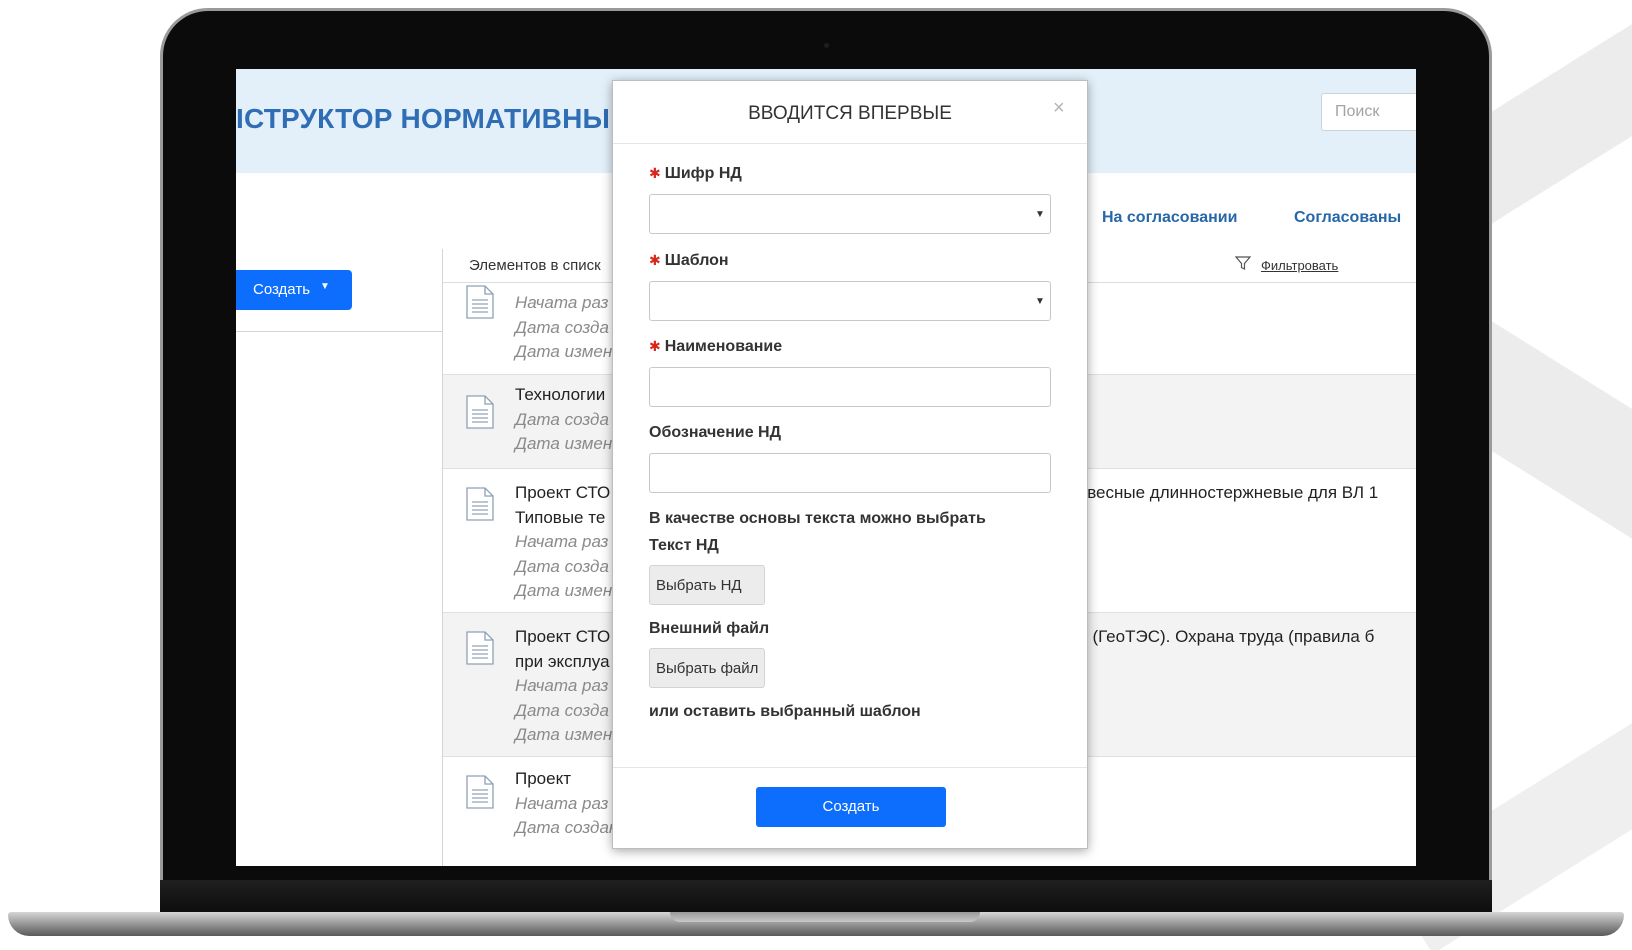  Describe the element at coordinates (1059, 108) in the screenshot. I see `close-icon: ×` at that location.